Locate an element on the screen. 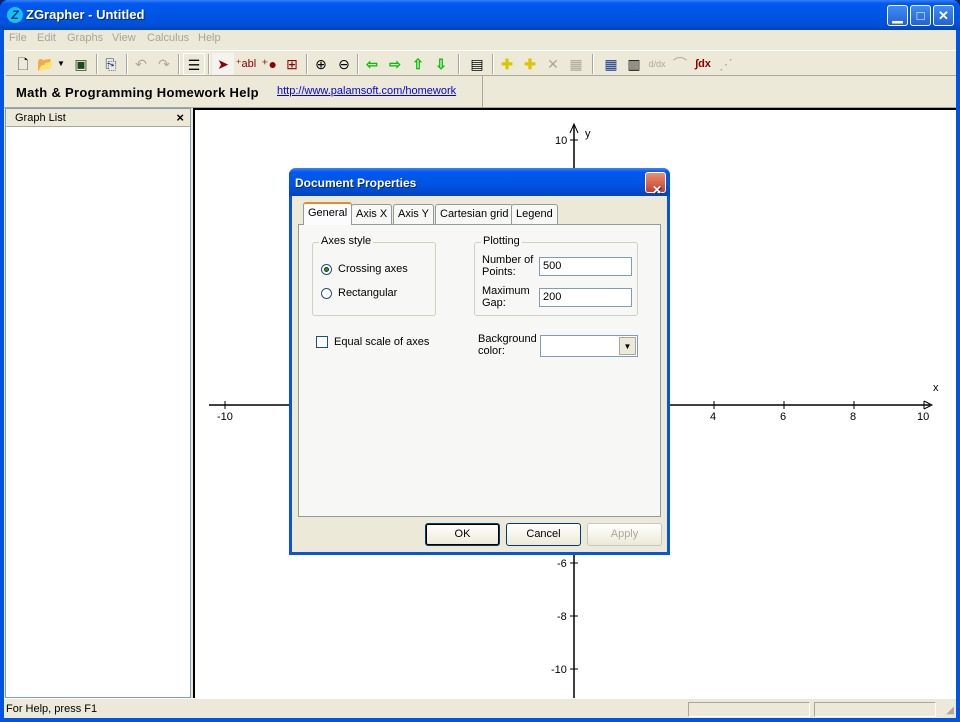  graph-list-toggle: ☰ is located at coordinates (194, 64).